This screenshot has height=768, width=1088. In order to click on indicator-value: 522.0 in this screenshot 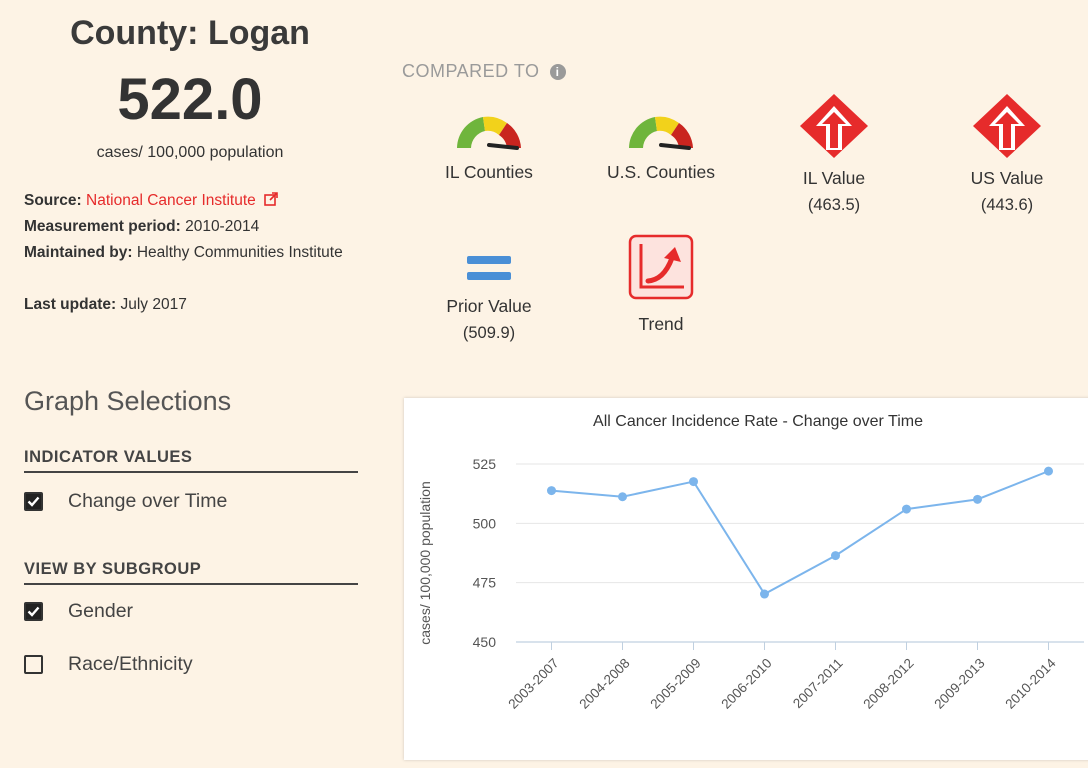, I will do `click(190, 99)`.